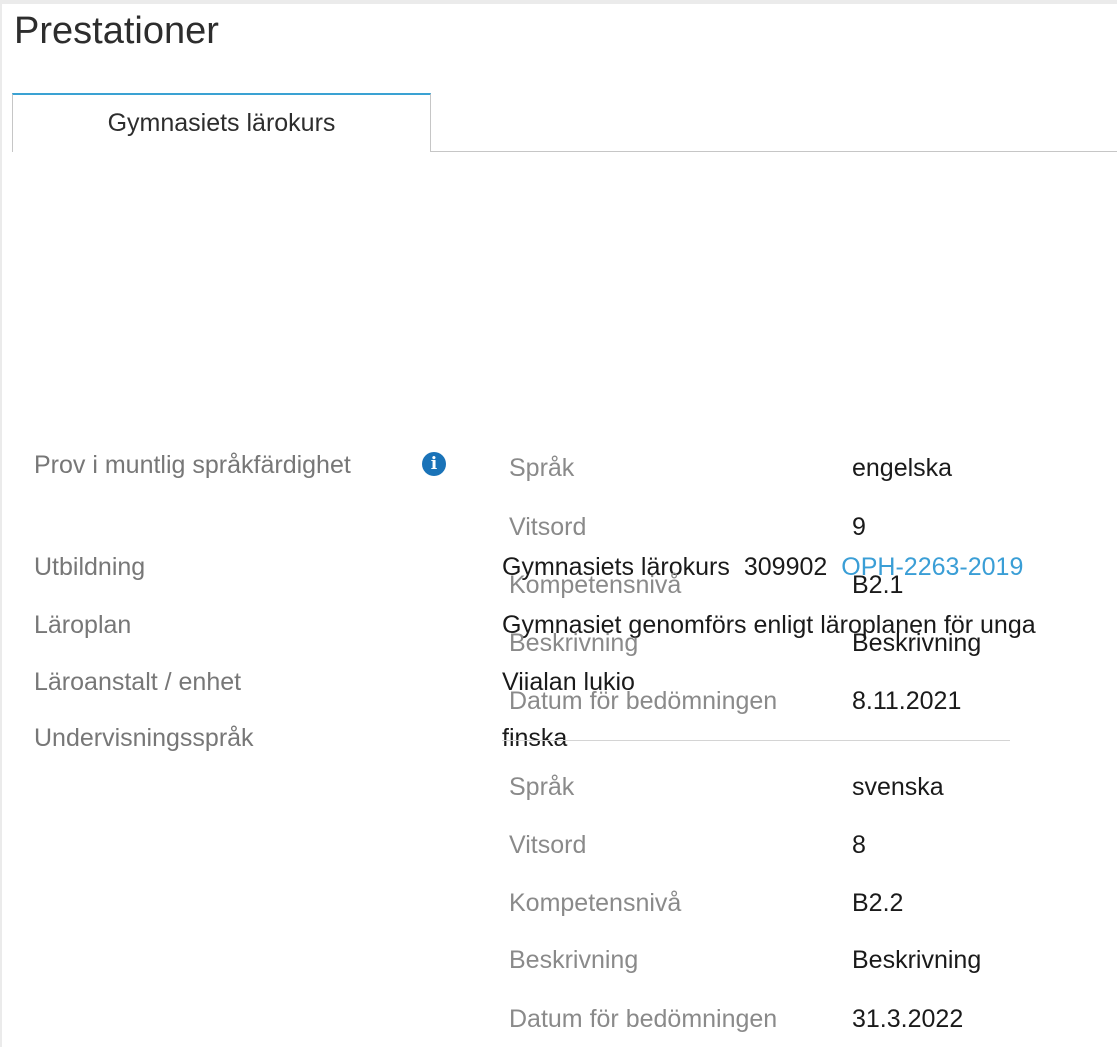 The width and height of the screenshot is (1117, 1047). Describe the element at coordinates (756, 740) in the screenshot. I see `entry-divider` at that location.